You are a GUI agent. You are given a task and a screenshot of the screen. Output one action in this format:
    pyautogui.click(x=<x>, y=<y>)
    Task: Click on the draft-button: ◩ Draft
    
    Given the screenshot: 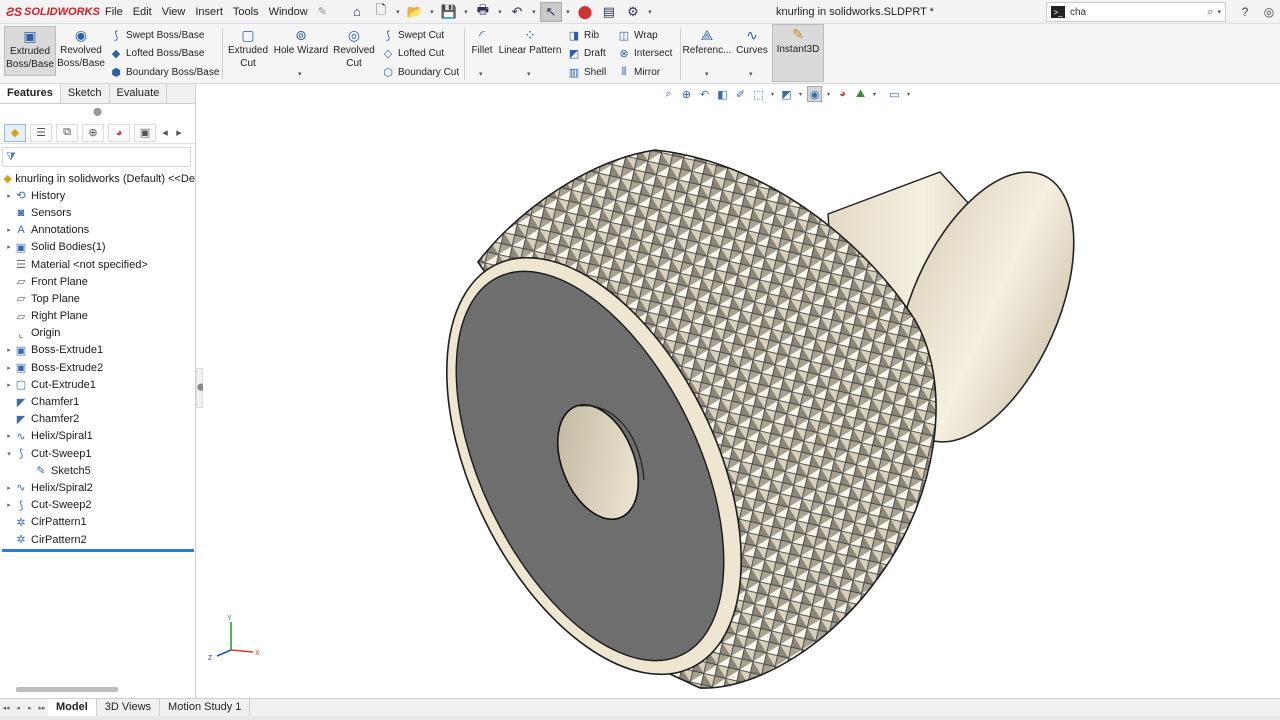 What is the action you would take?
    pyautogui.click(x=586, y=53)
    